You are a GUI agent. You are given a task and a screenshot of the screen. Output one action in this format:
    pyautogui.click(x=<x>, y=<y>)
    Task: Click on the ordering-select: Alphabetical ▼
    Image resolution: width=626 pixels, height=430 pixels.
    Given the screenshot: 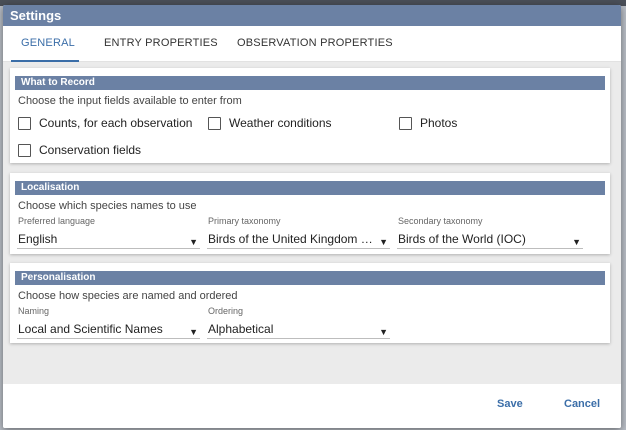 What is the action you would take?
    pyautogui.click(x=298, y=330)
    